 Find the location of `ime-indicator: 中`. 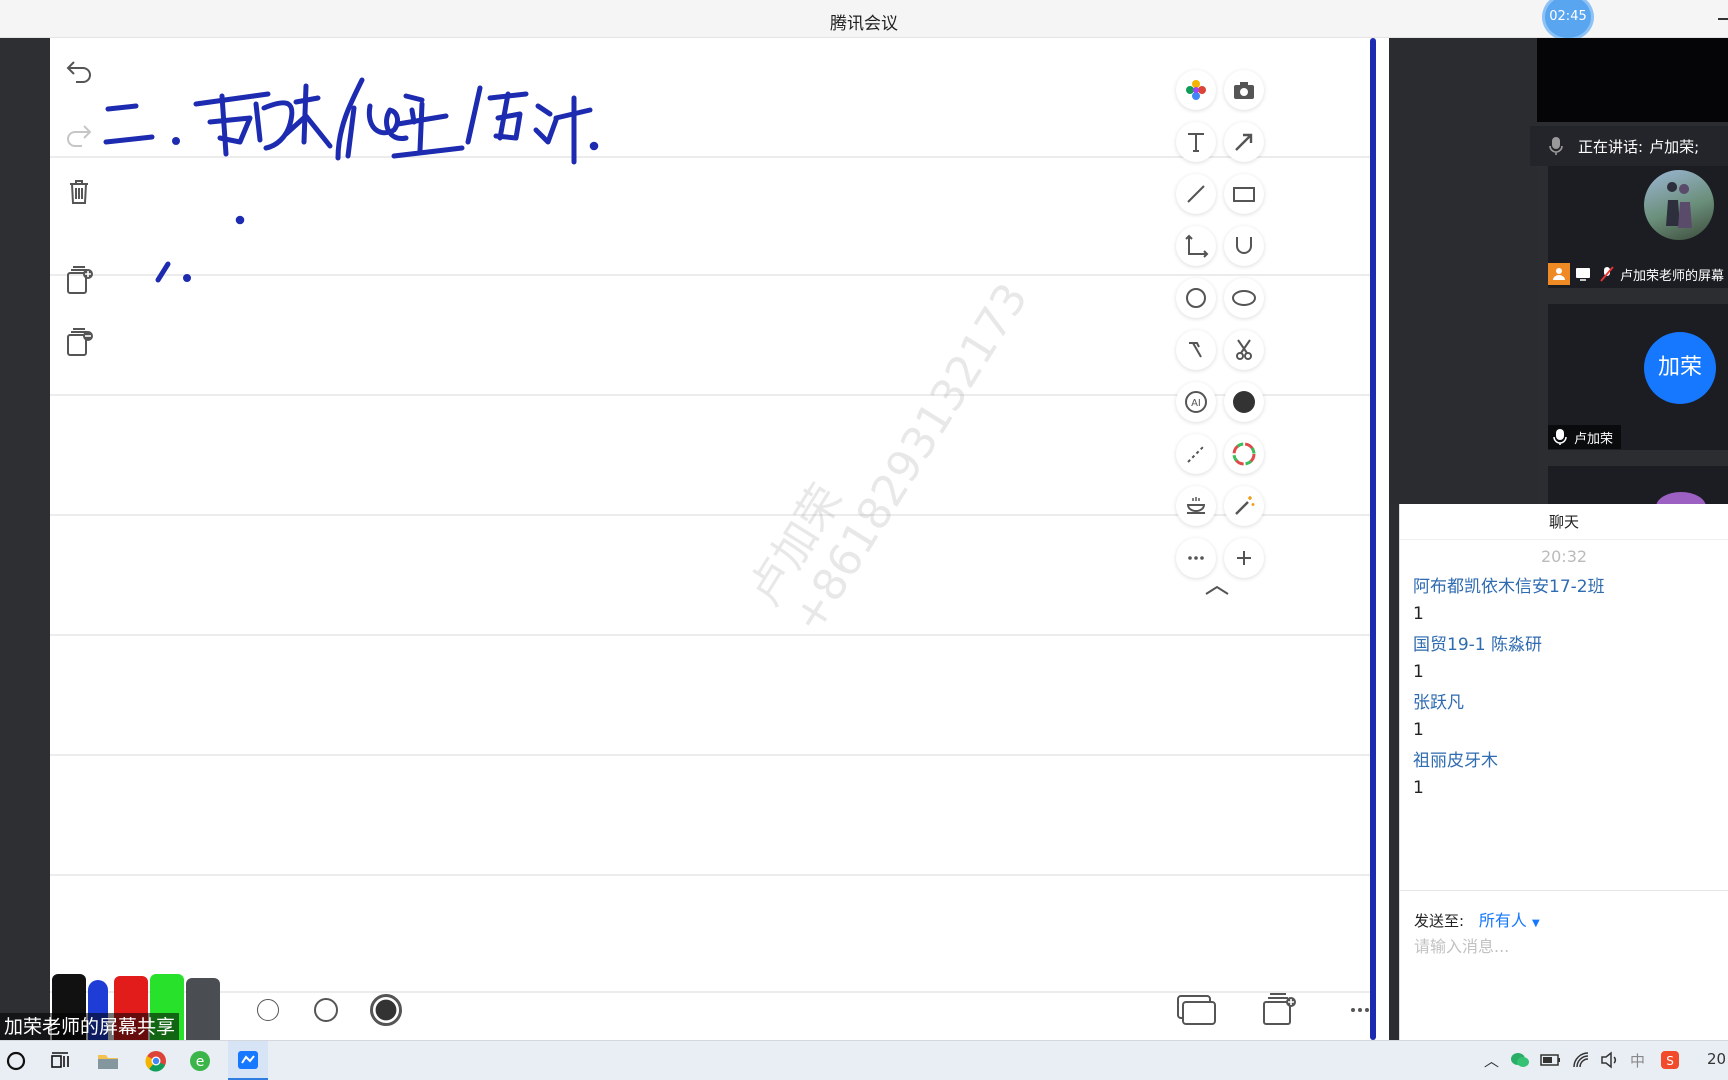

ime-indicator: 中 is located at coordinates (1637, 1060).